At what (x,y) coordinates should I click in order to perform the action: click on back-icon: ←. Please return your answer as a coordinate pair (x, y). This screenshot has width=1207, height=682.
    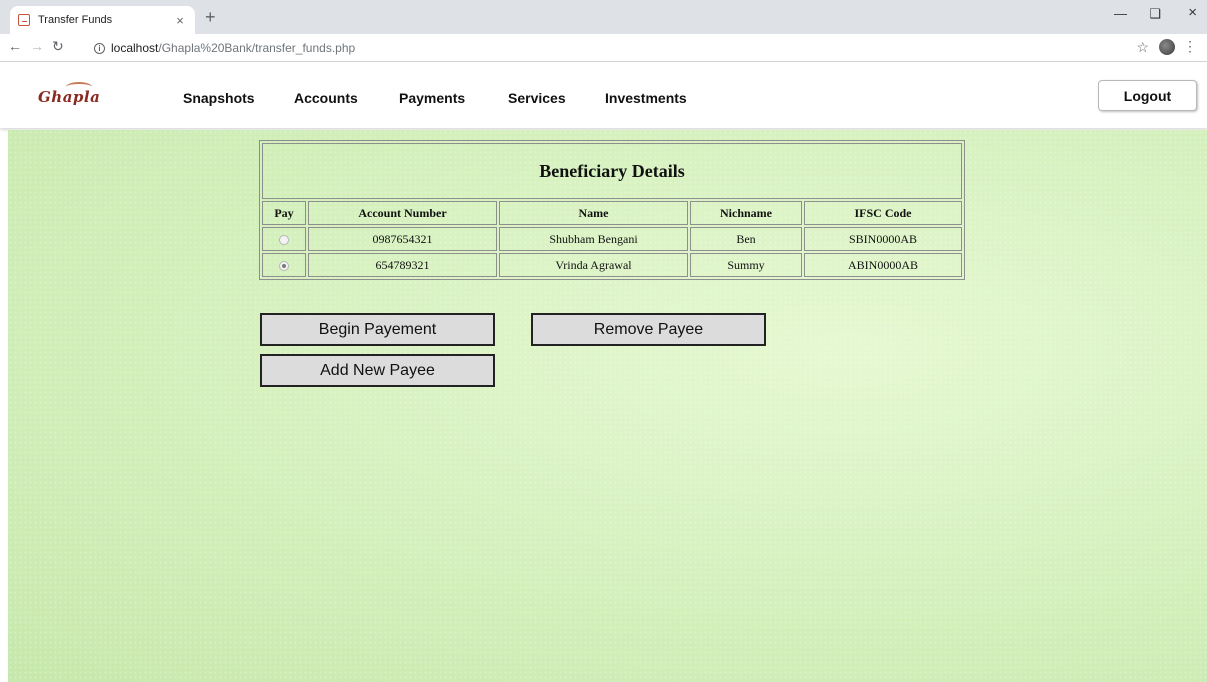
    Looking at the image, I should click on (15, 46).